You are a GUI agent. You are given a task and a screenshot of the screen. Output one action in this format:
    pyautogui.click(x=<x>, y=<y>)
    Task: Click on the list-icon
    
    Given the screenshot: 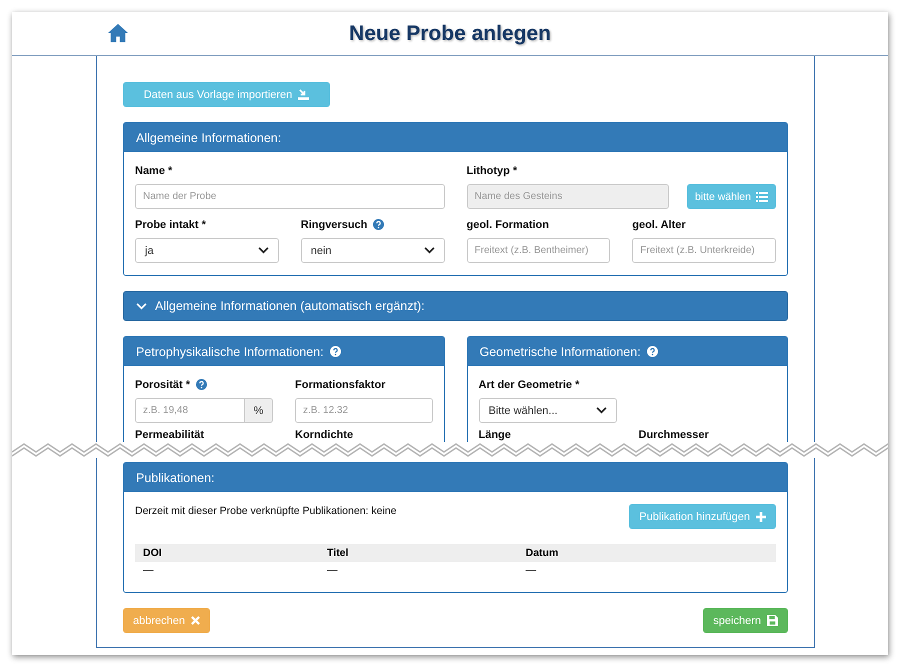 What is the action you would take?
    pyautogui.click(x=762, y=197)
    